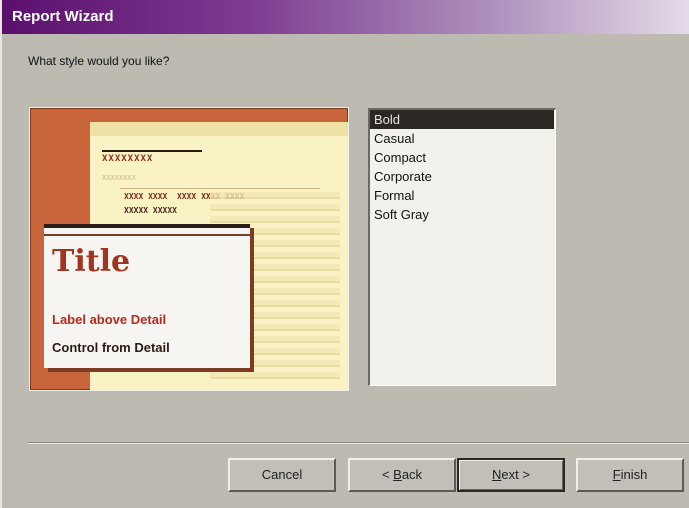 The height and width of the screenshot is (508, 689). I want to click on style-option-bold: Bold, so click(462, 119).